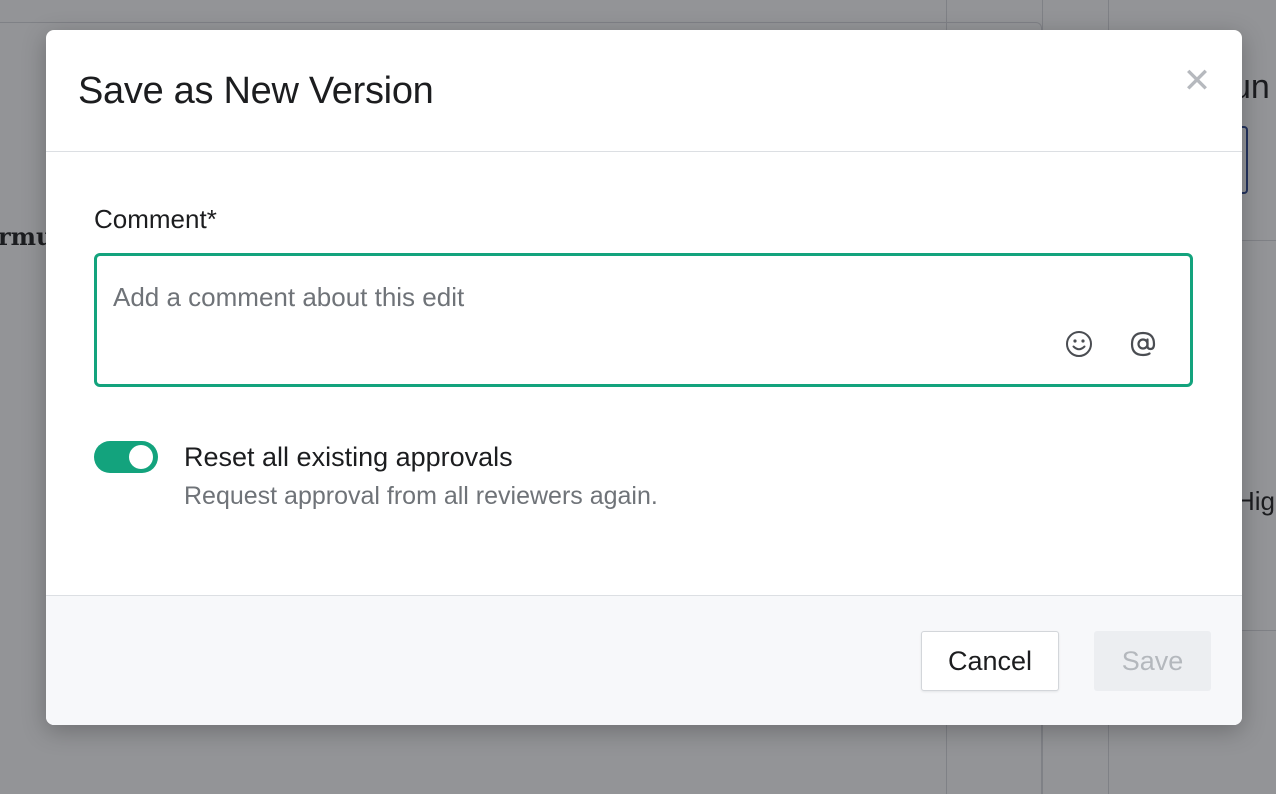  Describe the element at coordinates (256, 91) in the screenshot. I see `dialog-title: Save as New Version` at that location.